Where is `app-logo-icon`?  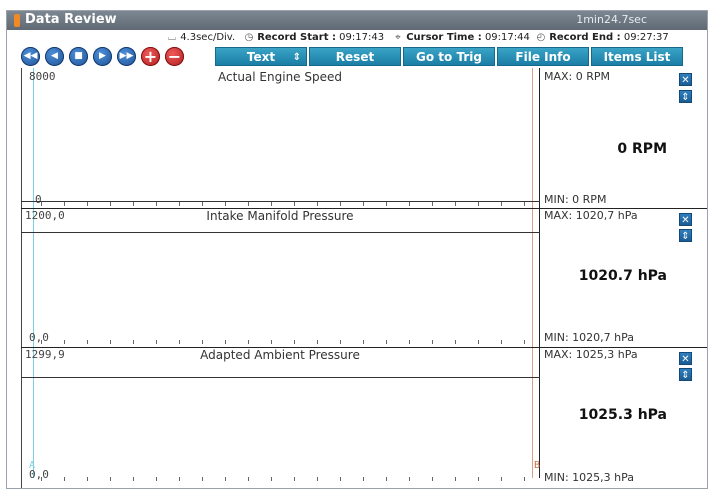 app-logo-icon is located at coordinates (17, 20).